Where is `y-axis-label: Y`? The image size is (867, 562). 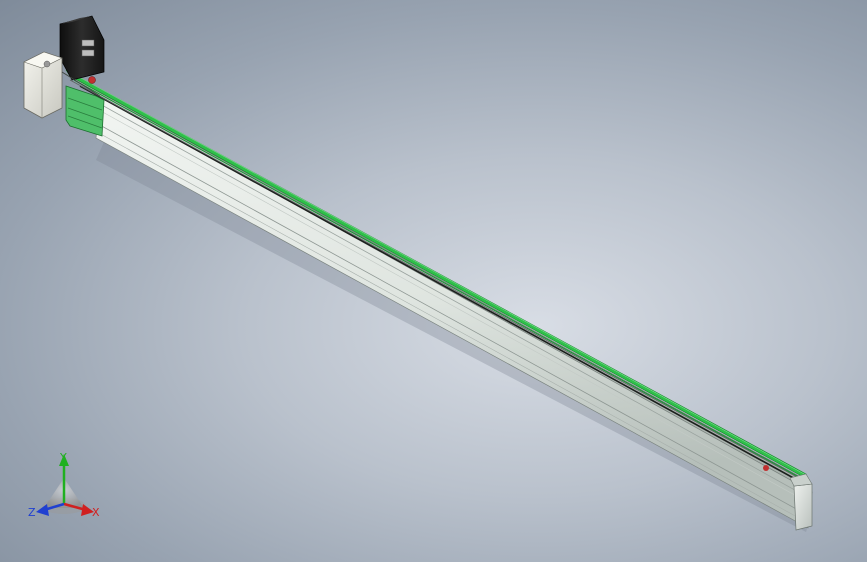 y-axis-label: Y is located at coordinates (63, 457).